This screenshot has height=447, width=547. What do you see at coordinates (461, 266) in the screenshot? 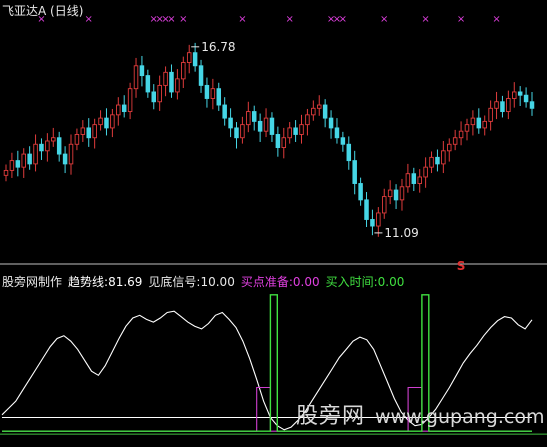
I see `sell-signal-label: S` at bounding box center [461, 266].